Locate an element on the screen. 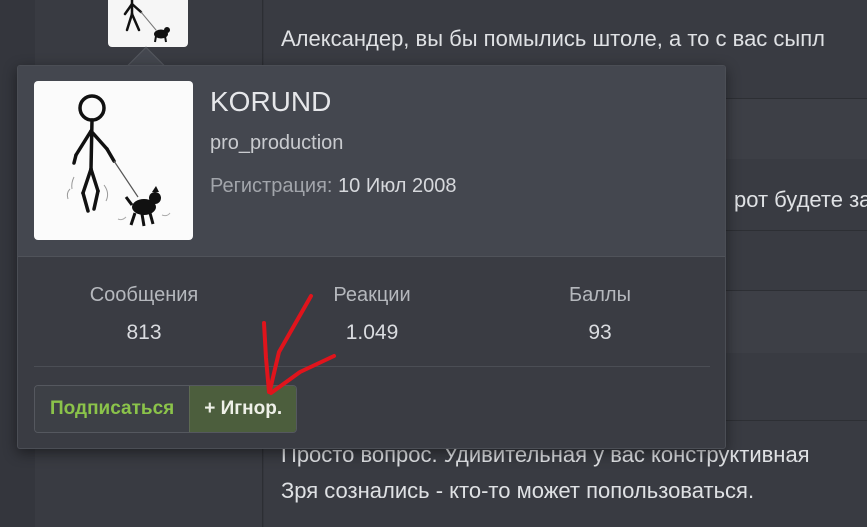  stat-value: 813 is located at coordinates (144, 332).